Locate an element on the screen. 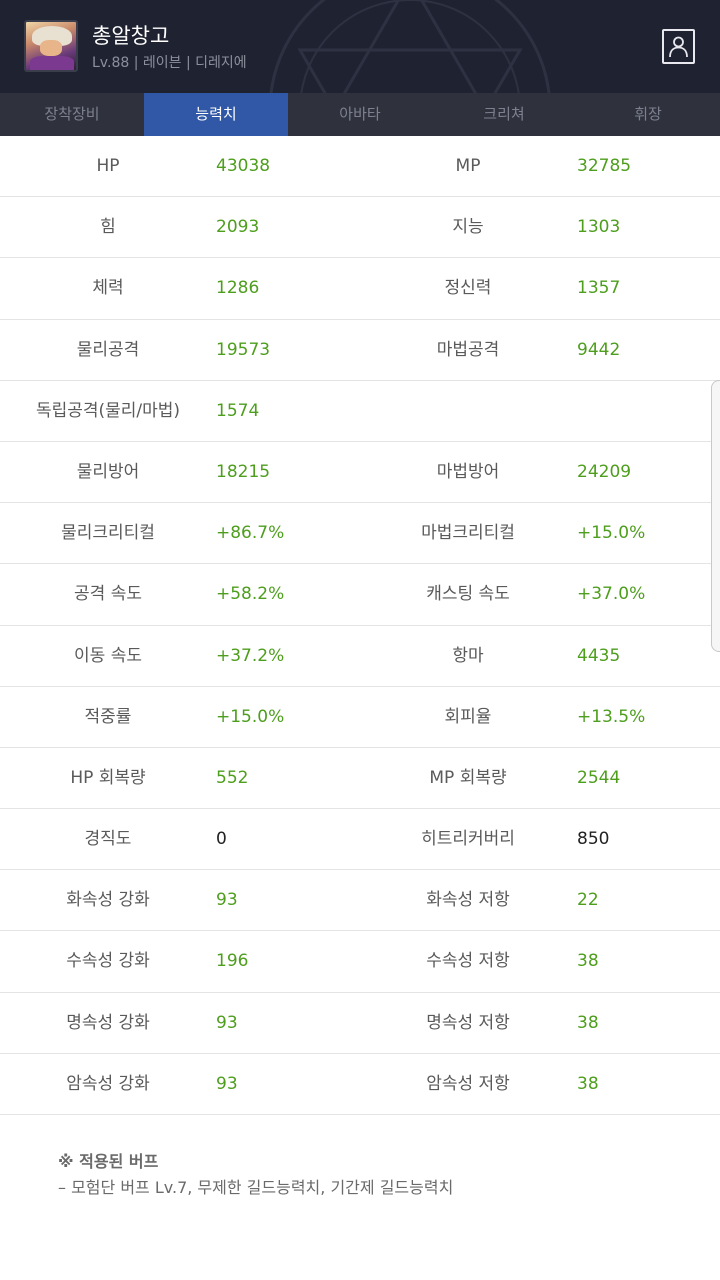  tab-bar: 장착장비 능력치 아바타 크리쳐 휘장 is located at coordinates (360, 114).